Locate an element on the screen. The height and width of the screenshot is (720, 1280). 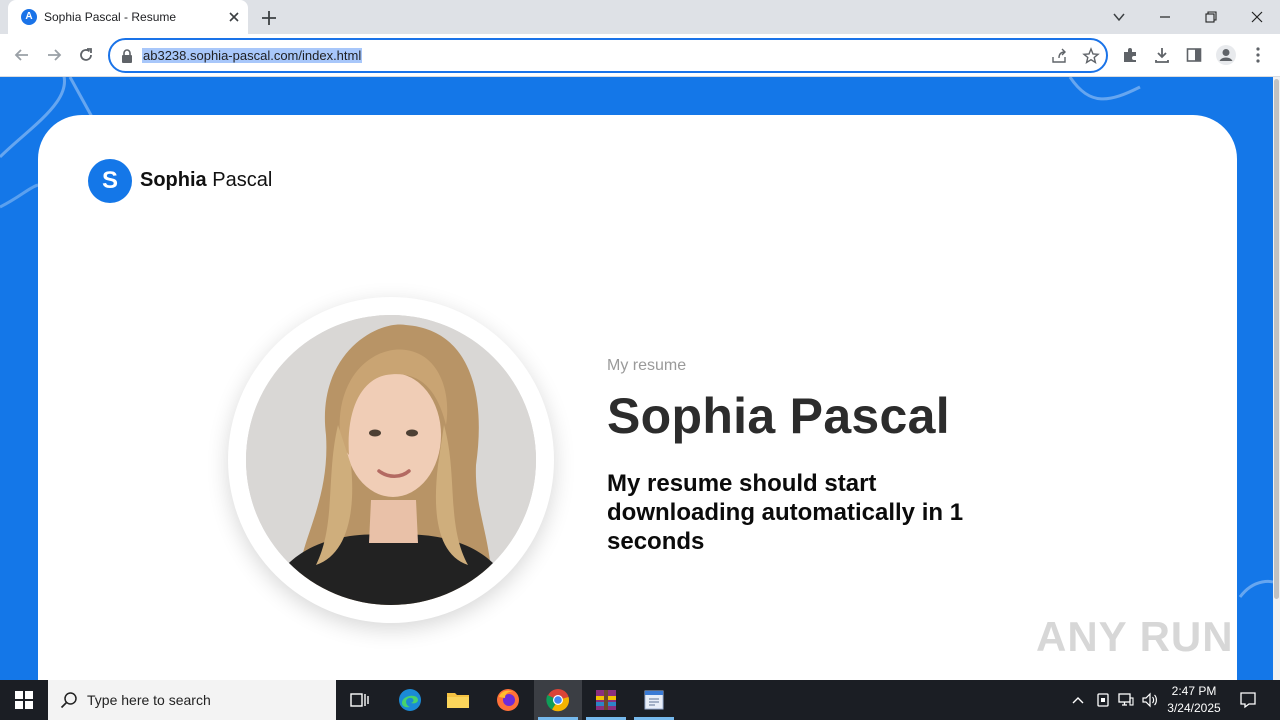
document-app-icon is located at coordinates (654, 700).